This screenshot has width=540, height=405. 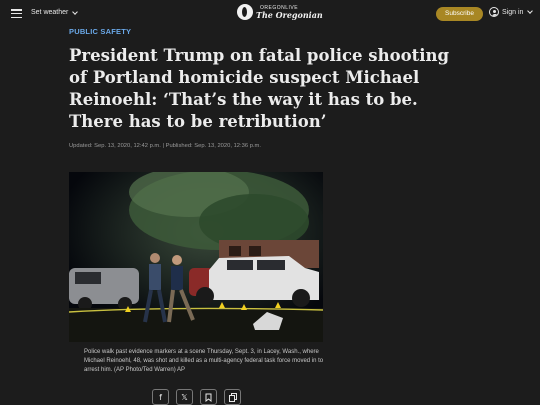 I want to click on share-toolbar: f 𝕏, so click(x=196, y=397).